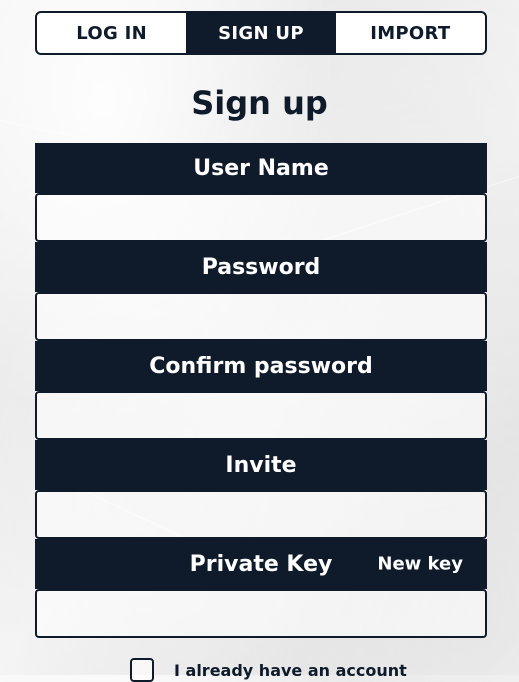 This screenshot has width=519, height=682. I want to click on username-label: User Name, so click(261, 168).